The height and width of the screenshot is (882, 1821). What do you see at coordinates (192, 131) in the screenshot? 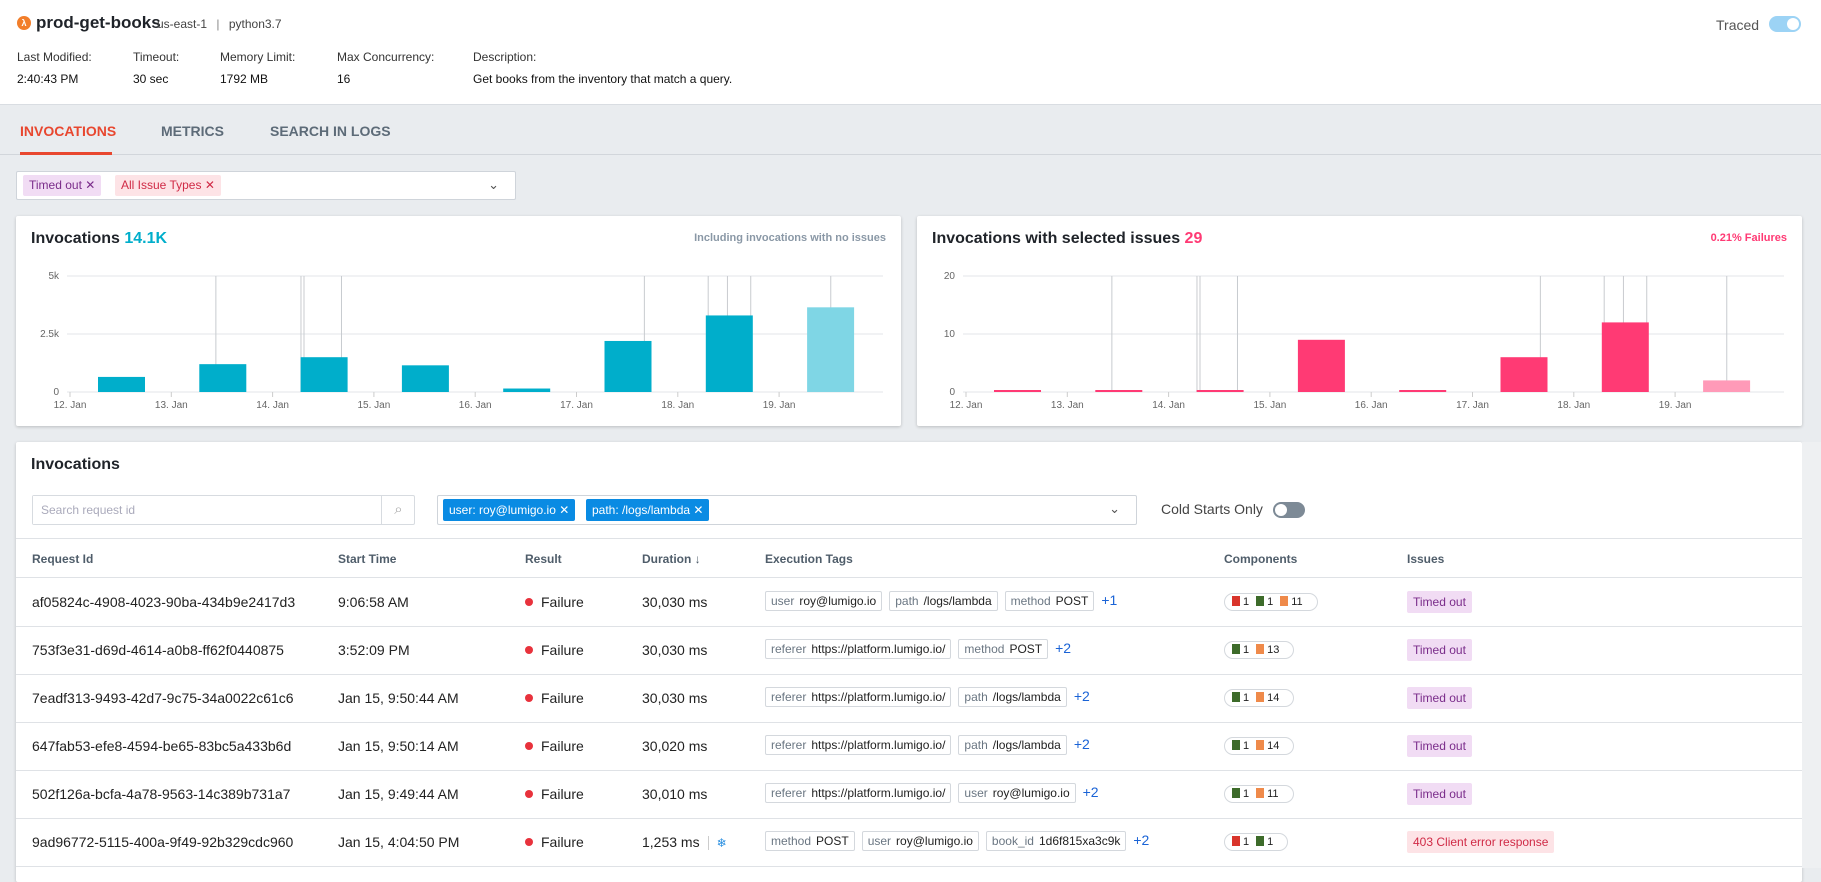
I see `tab-metrics: METRICS` at bounding box center [192, 131].